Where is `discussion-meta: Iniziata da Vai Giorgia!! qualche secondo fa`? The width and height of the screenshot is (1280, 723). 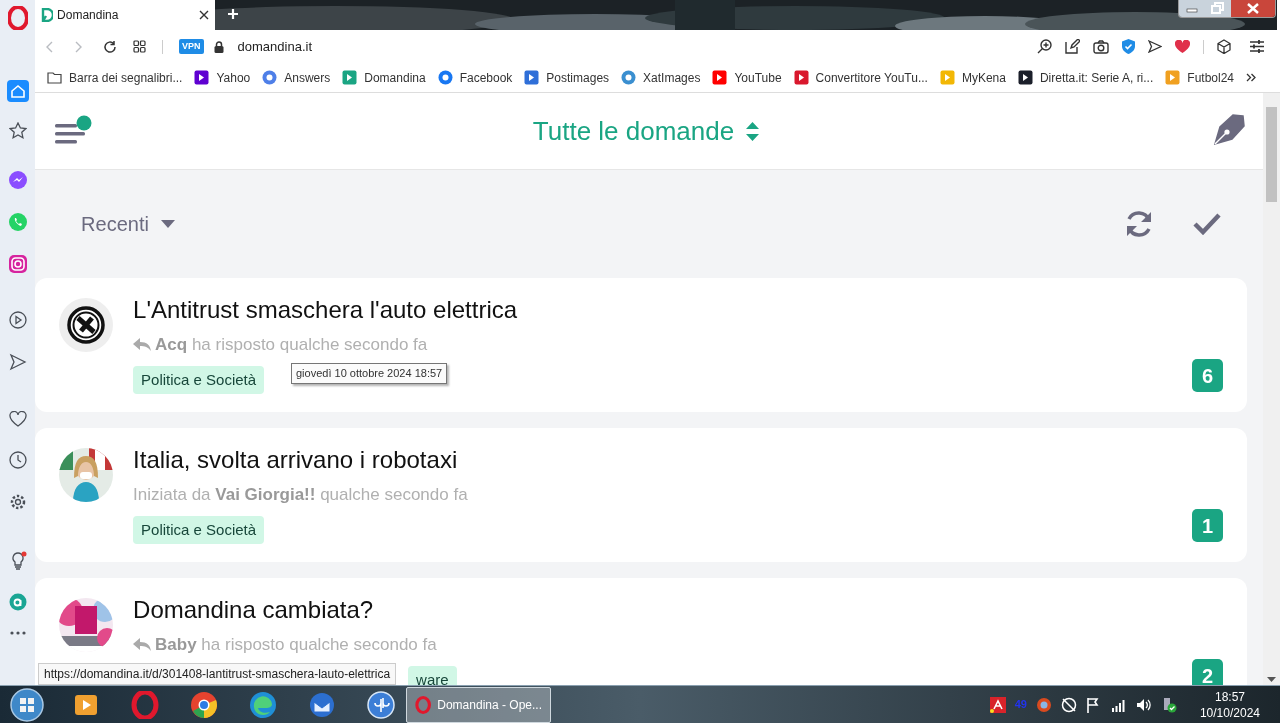 discussion-meta: Iniziata da Vai Giorgia!! qualche secondo fa is located at coordinates (300, 495).